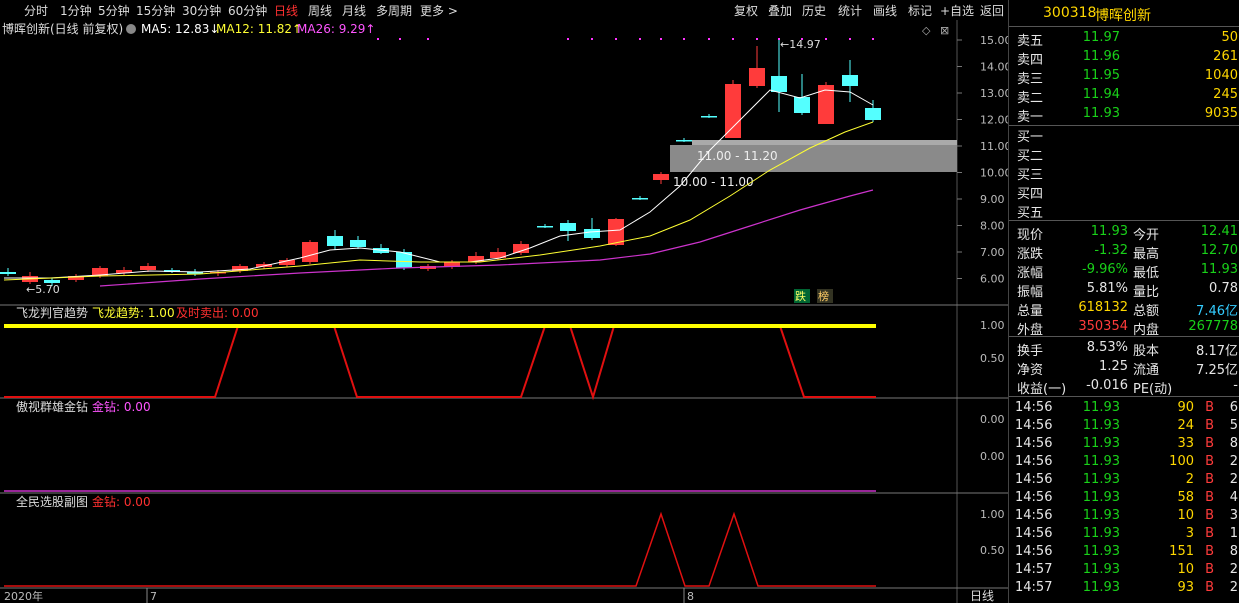 The width and height of the screenshot is (1239, 603). Describe the element at coordinates (885, 10) in the screenshot. I see `draw-line-button: 画线` at that location.